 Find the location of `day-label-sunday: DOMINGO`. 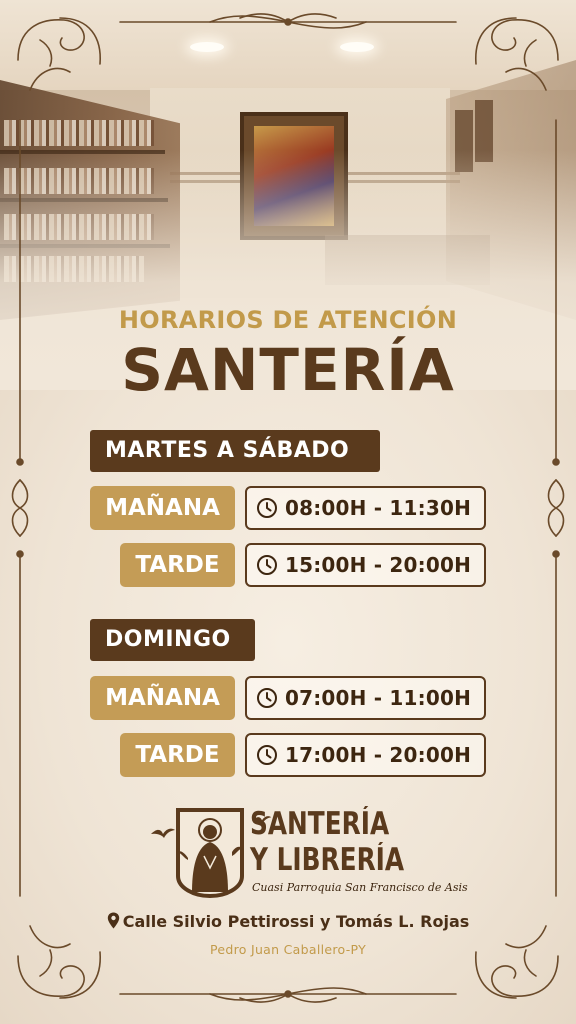

day-label-sunday: DOMINGO is located at coordinates (172, 640).